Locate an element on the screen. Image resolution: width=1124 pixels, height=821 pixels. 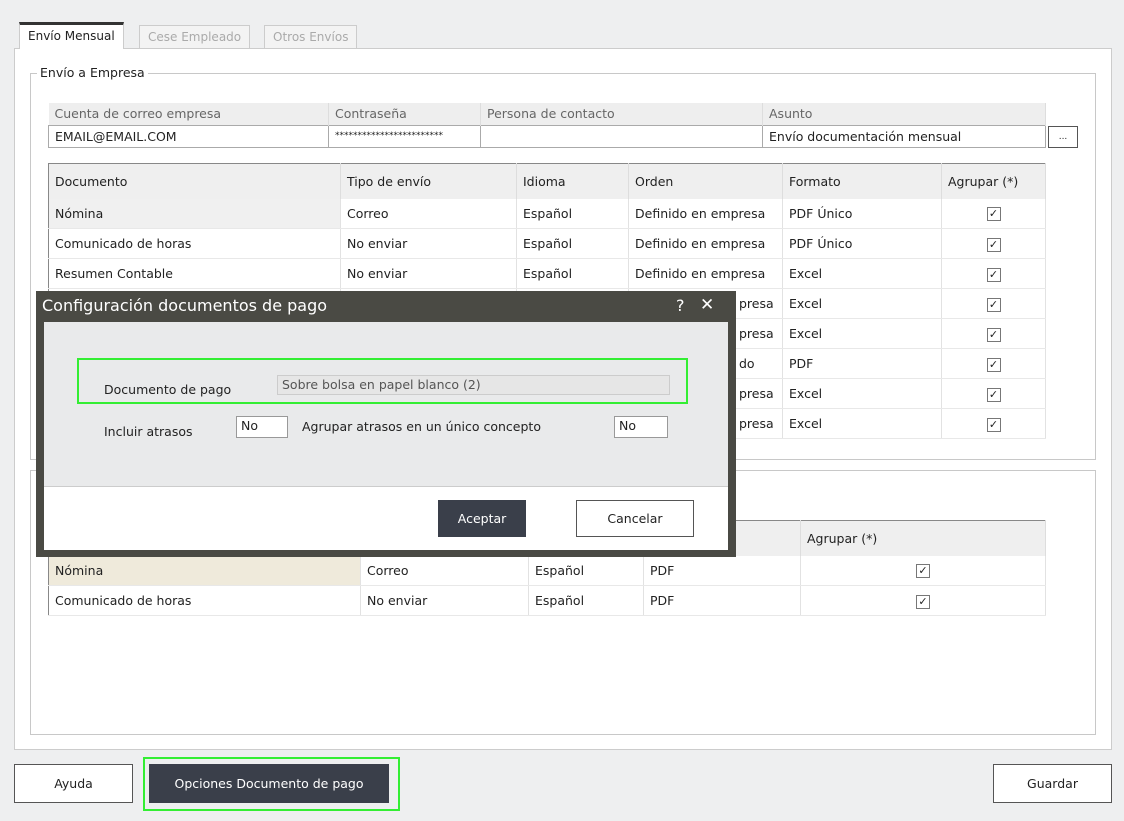
tab-cese-empleado: Cese Empleado is located at coordinates (195, 37).